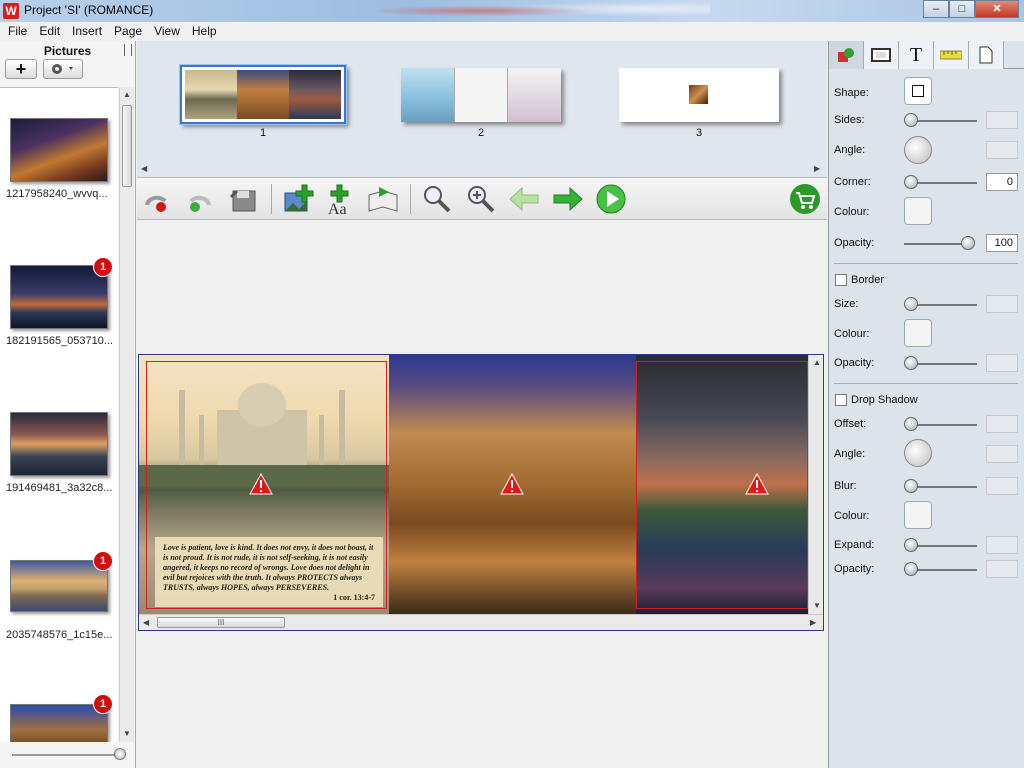  Describe the element at coordinates (524, 199) in the screenshot. I see `previous-page-icon` at that location.